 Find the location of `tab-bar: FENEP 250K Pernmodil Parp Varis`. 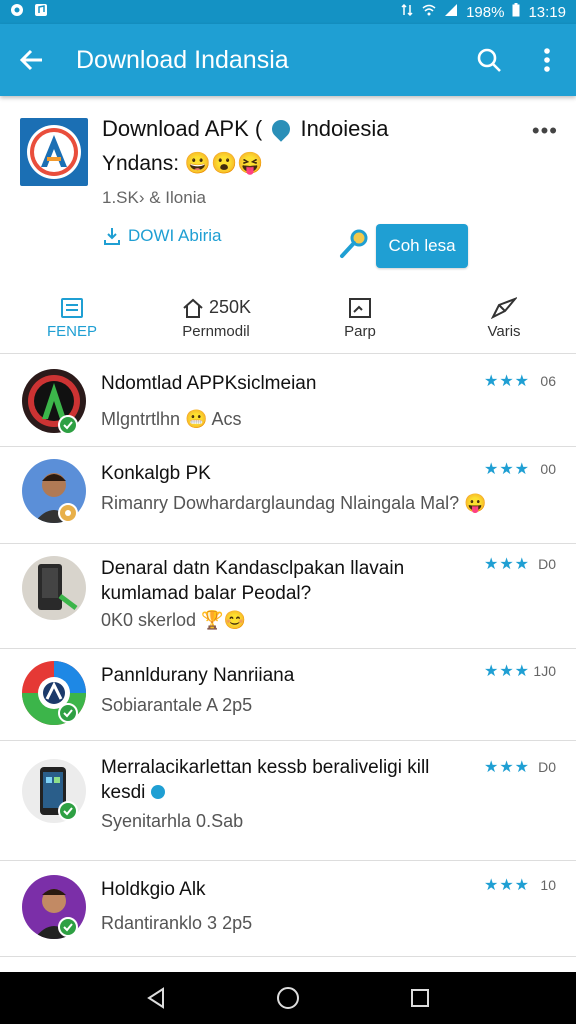

tab-bar: FENEP 250K Pernmodil Parp Varis is located at coordinates (288, 318).